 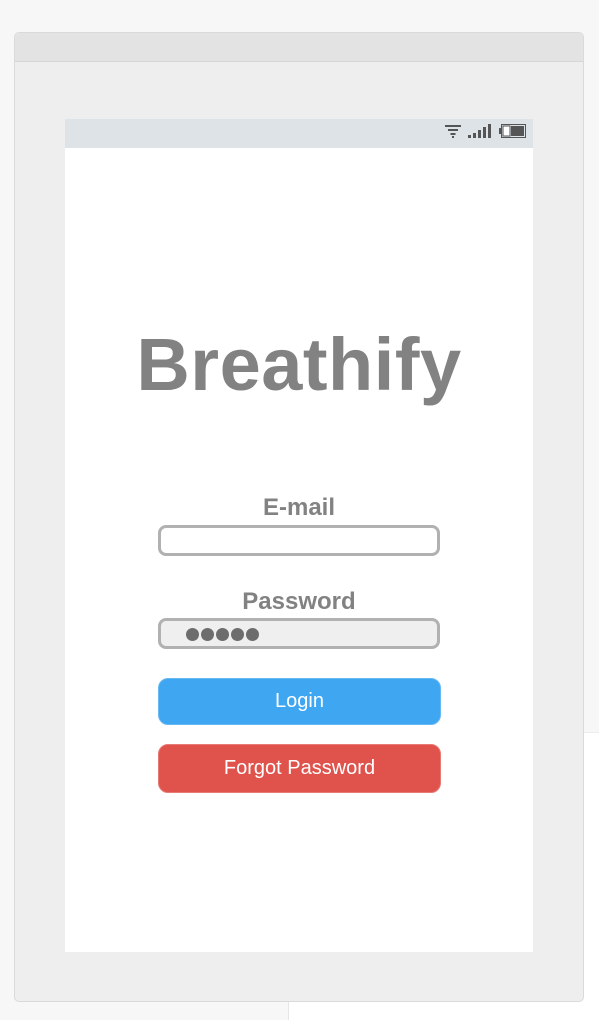 I want to click on app-title: Breathify, so click(x=299, y=364).